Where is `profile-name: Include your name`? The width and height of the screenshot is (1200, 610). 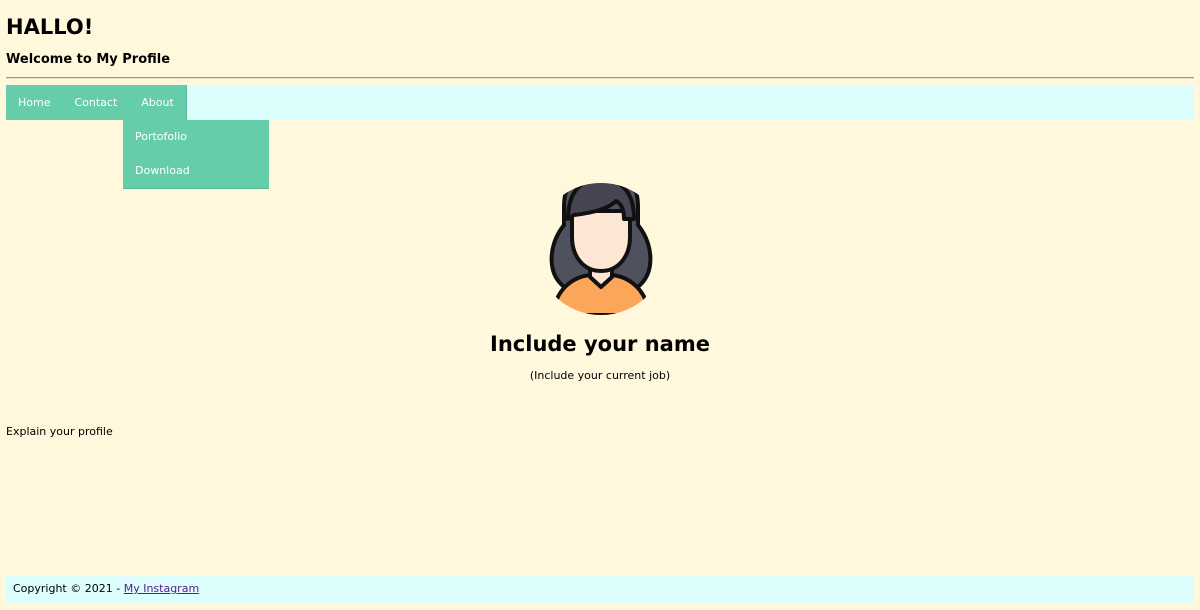
profile-name: Include your name is located at coordinates (600, 344).